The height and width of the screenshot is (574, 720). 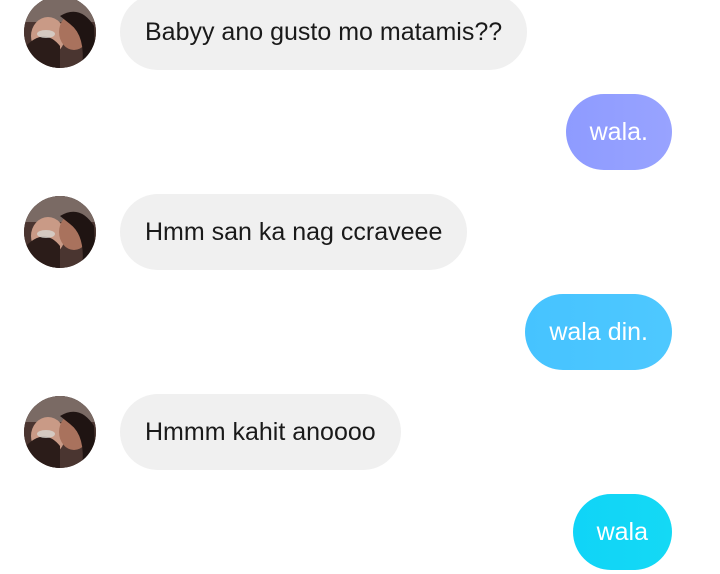 What do you see at coordinates (360, 132) in the screenshot?
I see `message-row-outgoing: wala.` at bounding box center [360, 132].